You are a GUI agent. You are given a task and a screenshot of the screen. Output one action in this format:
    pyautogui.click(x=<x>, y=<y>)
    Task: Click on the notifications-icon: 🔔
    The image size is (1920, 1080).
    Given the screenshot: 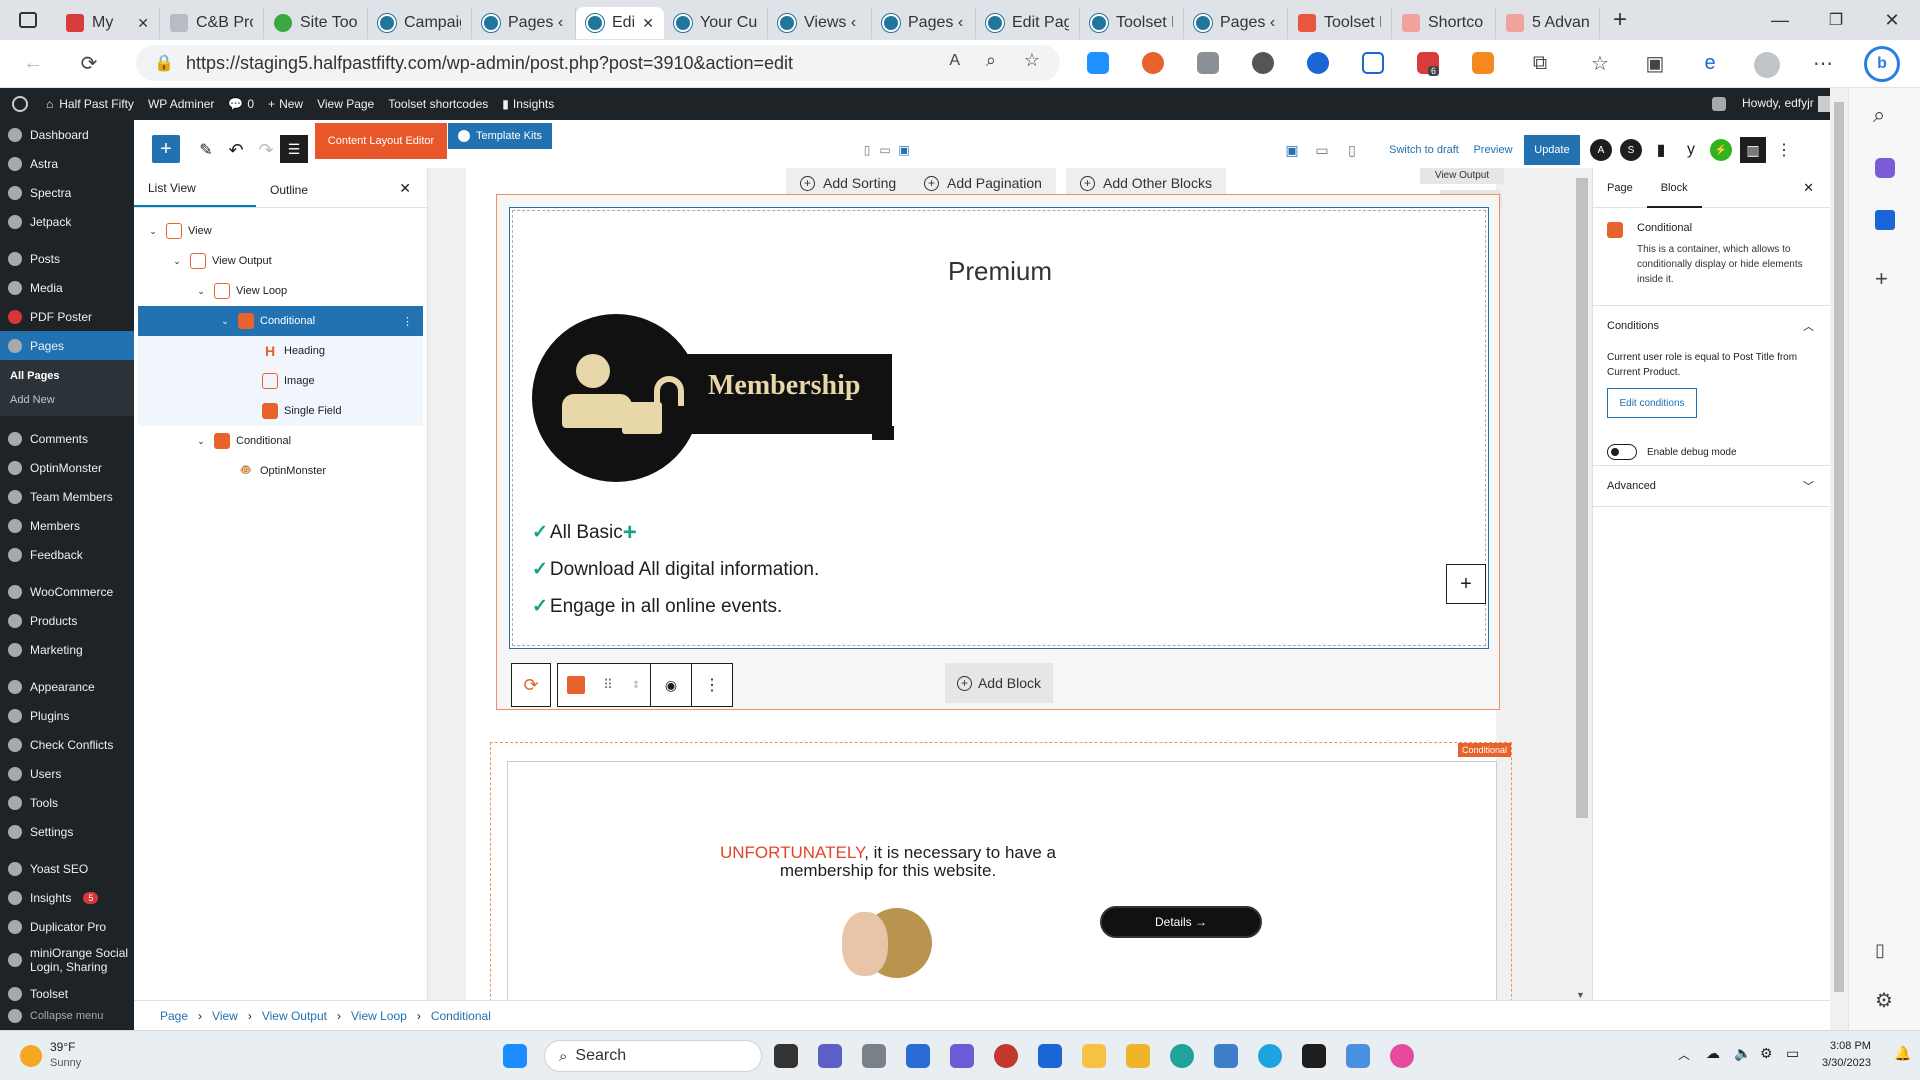 What is the action you would take?
    pyautogui.click(x=1902, y=1053)
    